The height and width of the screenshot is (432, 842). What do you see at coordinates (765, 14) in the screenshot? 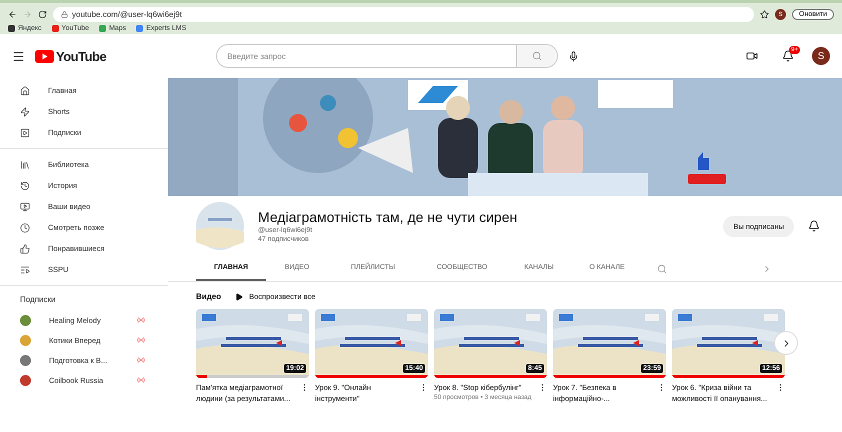
I see `star-icon` at bounding box center [765, 14].